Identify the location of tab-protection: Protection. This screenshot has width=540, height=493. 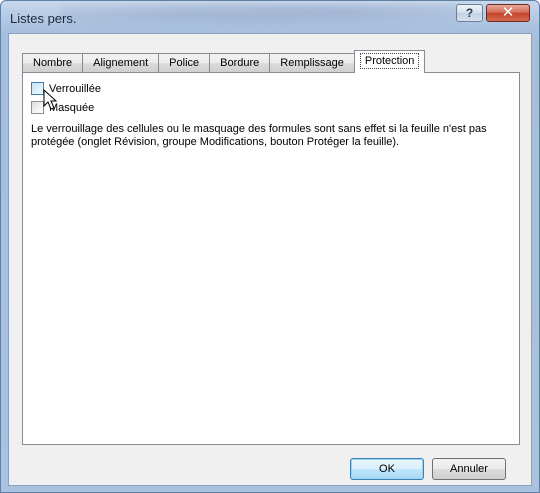
(389, 61).